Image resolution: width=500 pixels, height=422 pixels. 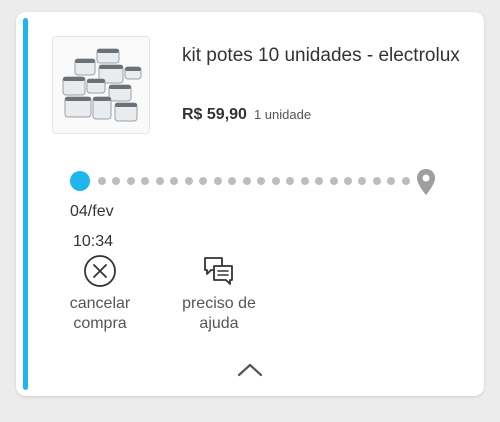 I want to click on status-accent-bar, so click(x=25, y=204).